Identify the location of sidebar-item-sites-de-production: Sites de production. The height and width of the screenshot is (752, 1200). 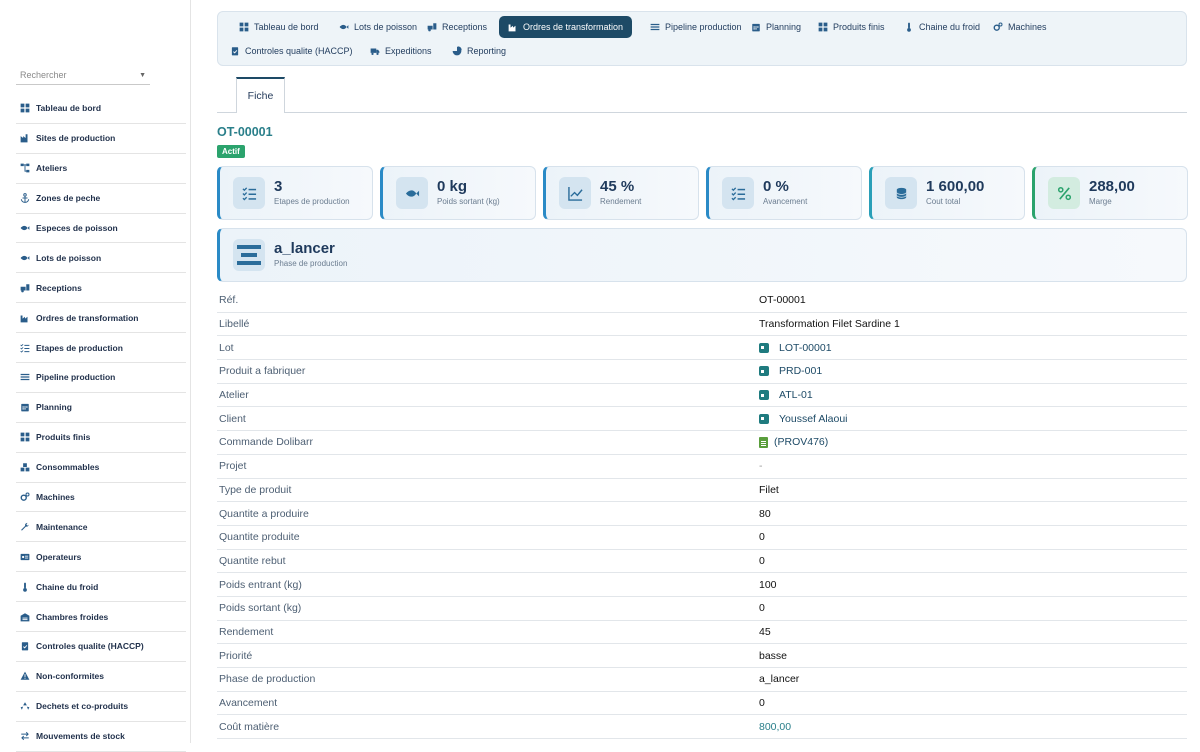
(101, 139).